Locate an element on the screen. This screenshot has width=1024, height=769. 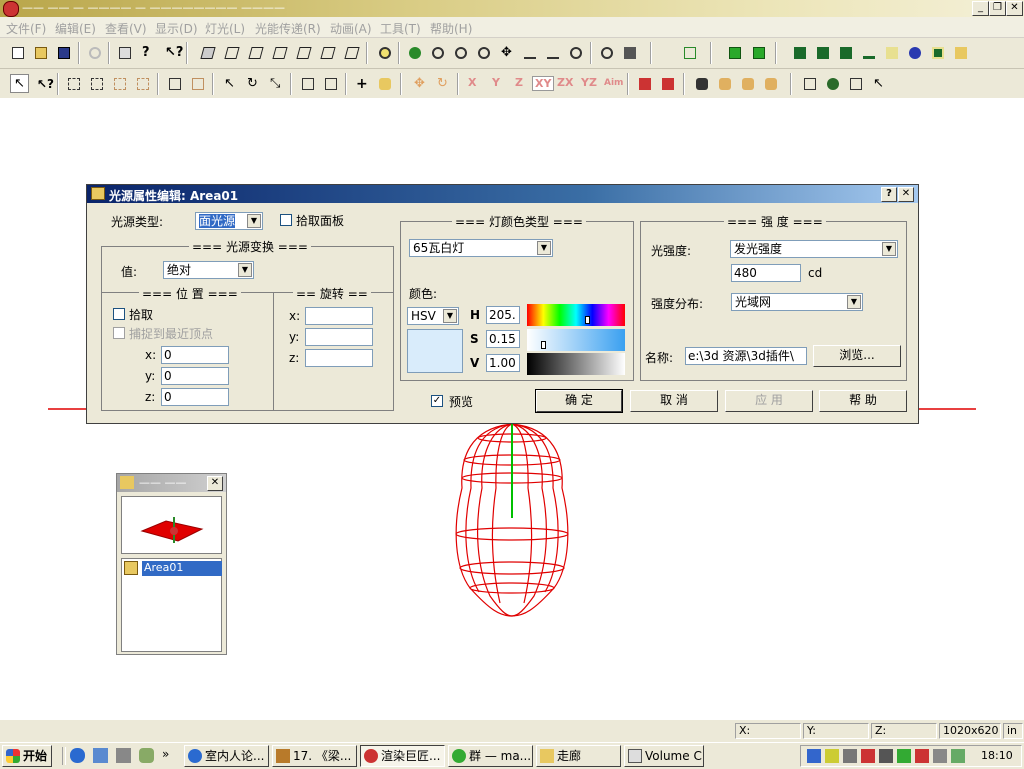
hue-slider-thumb is located at coordinates (587, 320).